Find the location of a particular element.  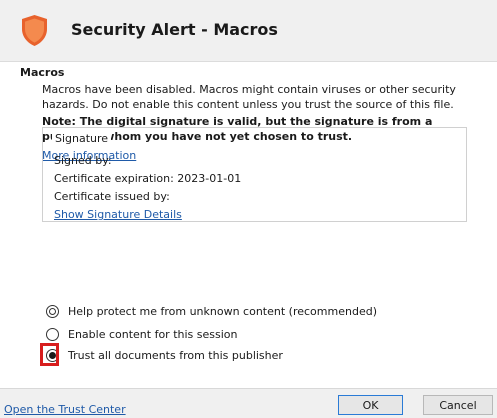

radio-help-protect is located at coordinates (52, 311).